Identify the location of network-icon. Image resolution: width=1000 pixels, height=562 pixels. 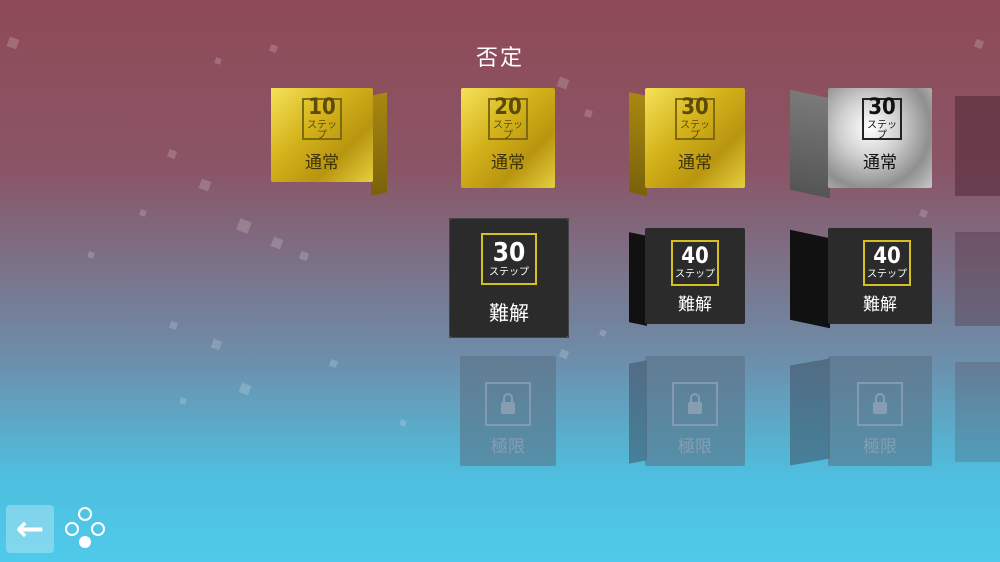
(85, 528).